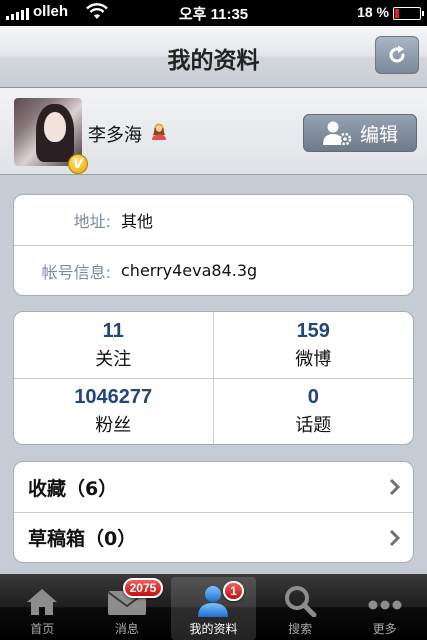 Image resolution: width=427 pixels, height=640 pixels. What do you see at coordinates (313, 359) in the screenshot?
I see `stat-label: 微博` at bounding box center [313, 359].